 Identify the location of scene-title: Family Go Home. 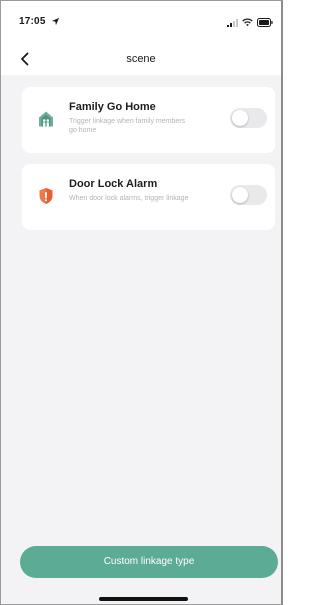
(112, 107).